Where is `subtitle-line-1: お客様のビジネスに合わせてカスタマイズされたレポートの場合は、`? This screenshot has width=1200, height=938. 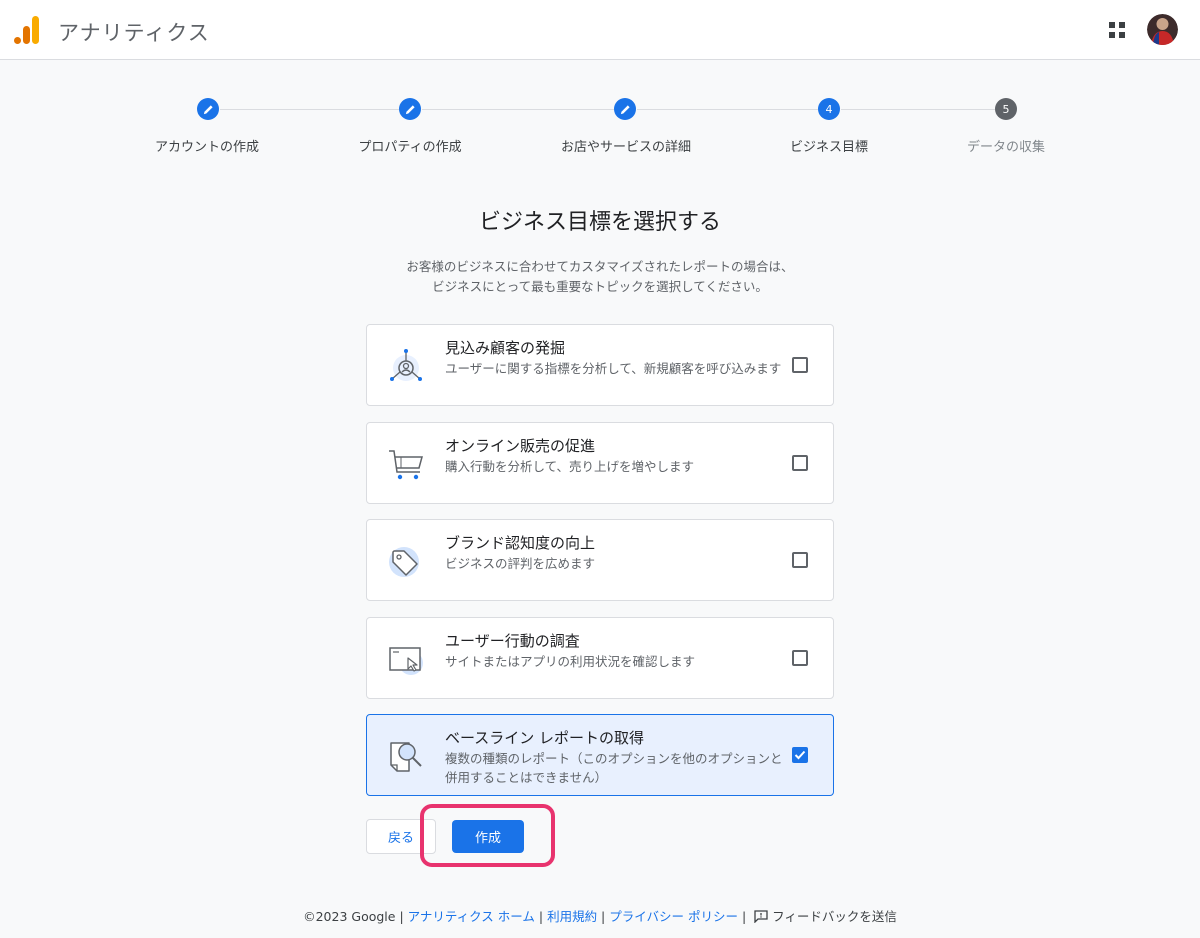
subtitle-line-1: お客様のビジネスに合わせてカスタマイズされたレポートの場合は、 is located at coordinates (600, 266).